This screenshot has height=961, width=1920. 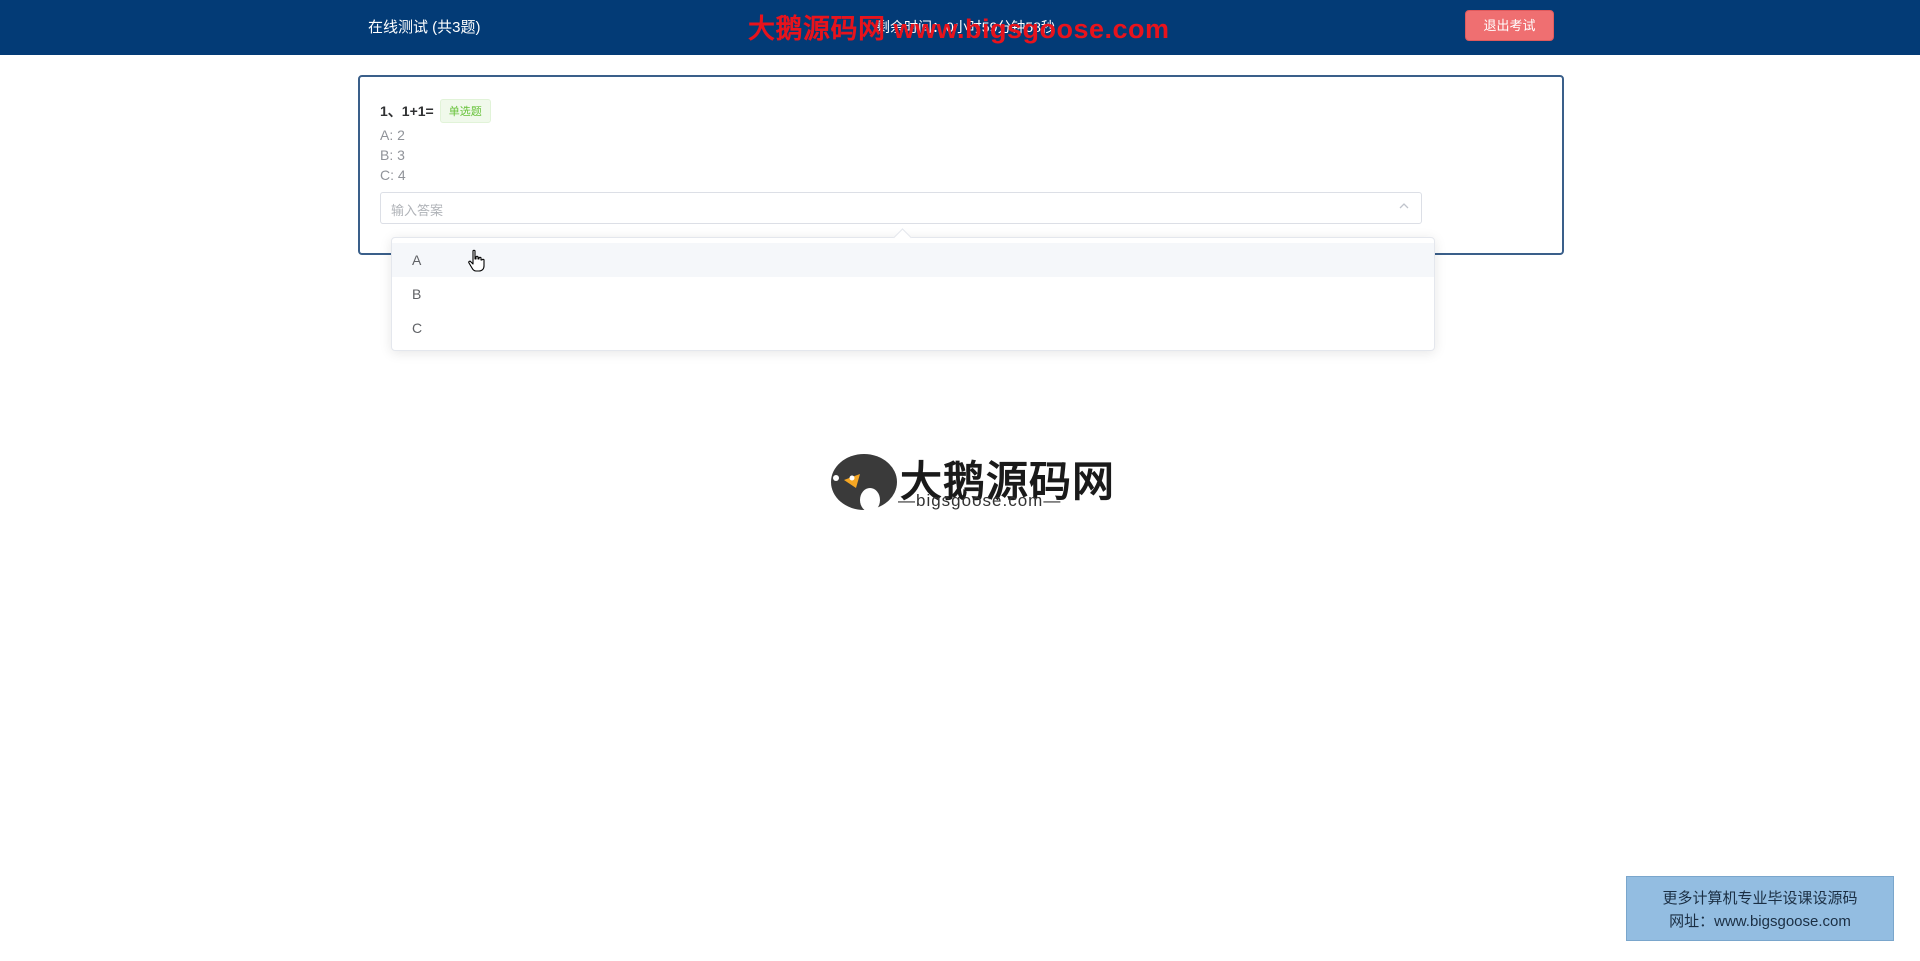 What do you see at coordinates (393, 175) in the screenshot?
I see `option-c: C: 4` at bounding box center [393, 175].